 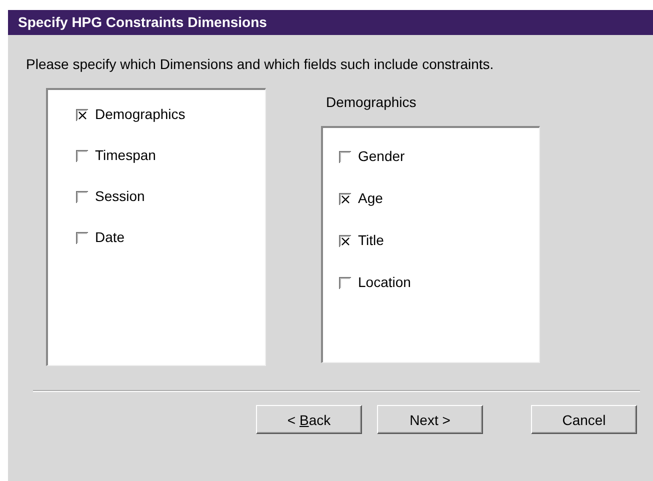 What do you see at coordinates (330, 22) in the screenshot?
I see `window-title: Specify HPG Constraints Dimensions` at bounding box center [330, 22].